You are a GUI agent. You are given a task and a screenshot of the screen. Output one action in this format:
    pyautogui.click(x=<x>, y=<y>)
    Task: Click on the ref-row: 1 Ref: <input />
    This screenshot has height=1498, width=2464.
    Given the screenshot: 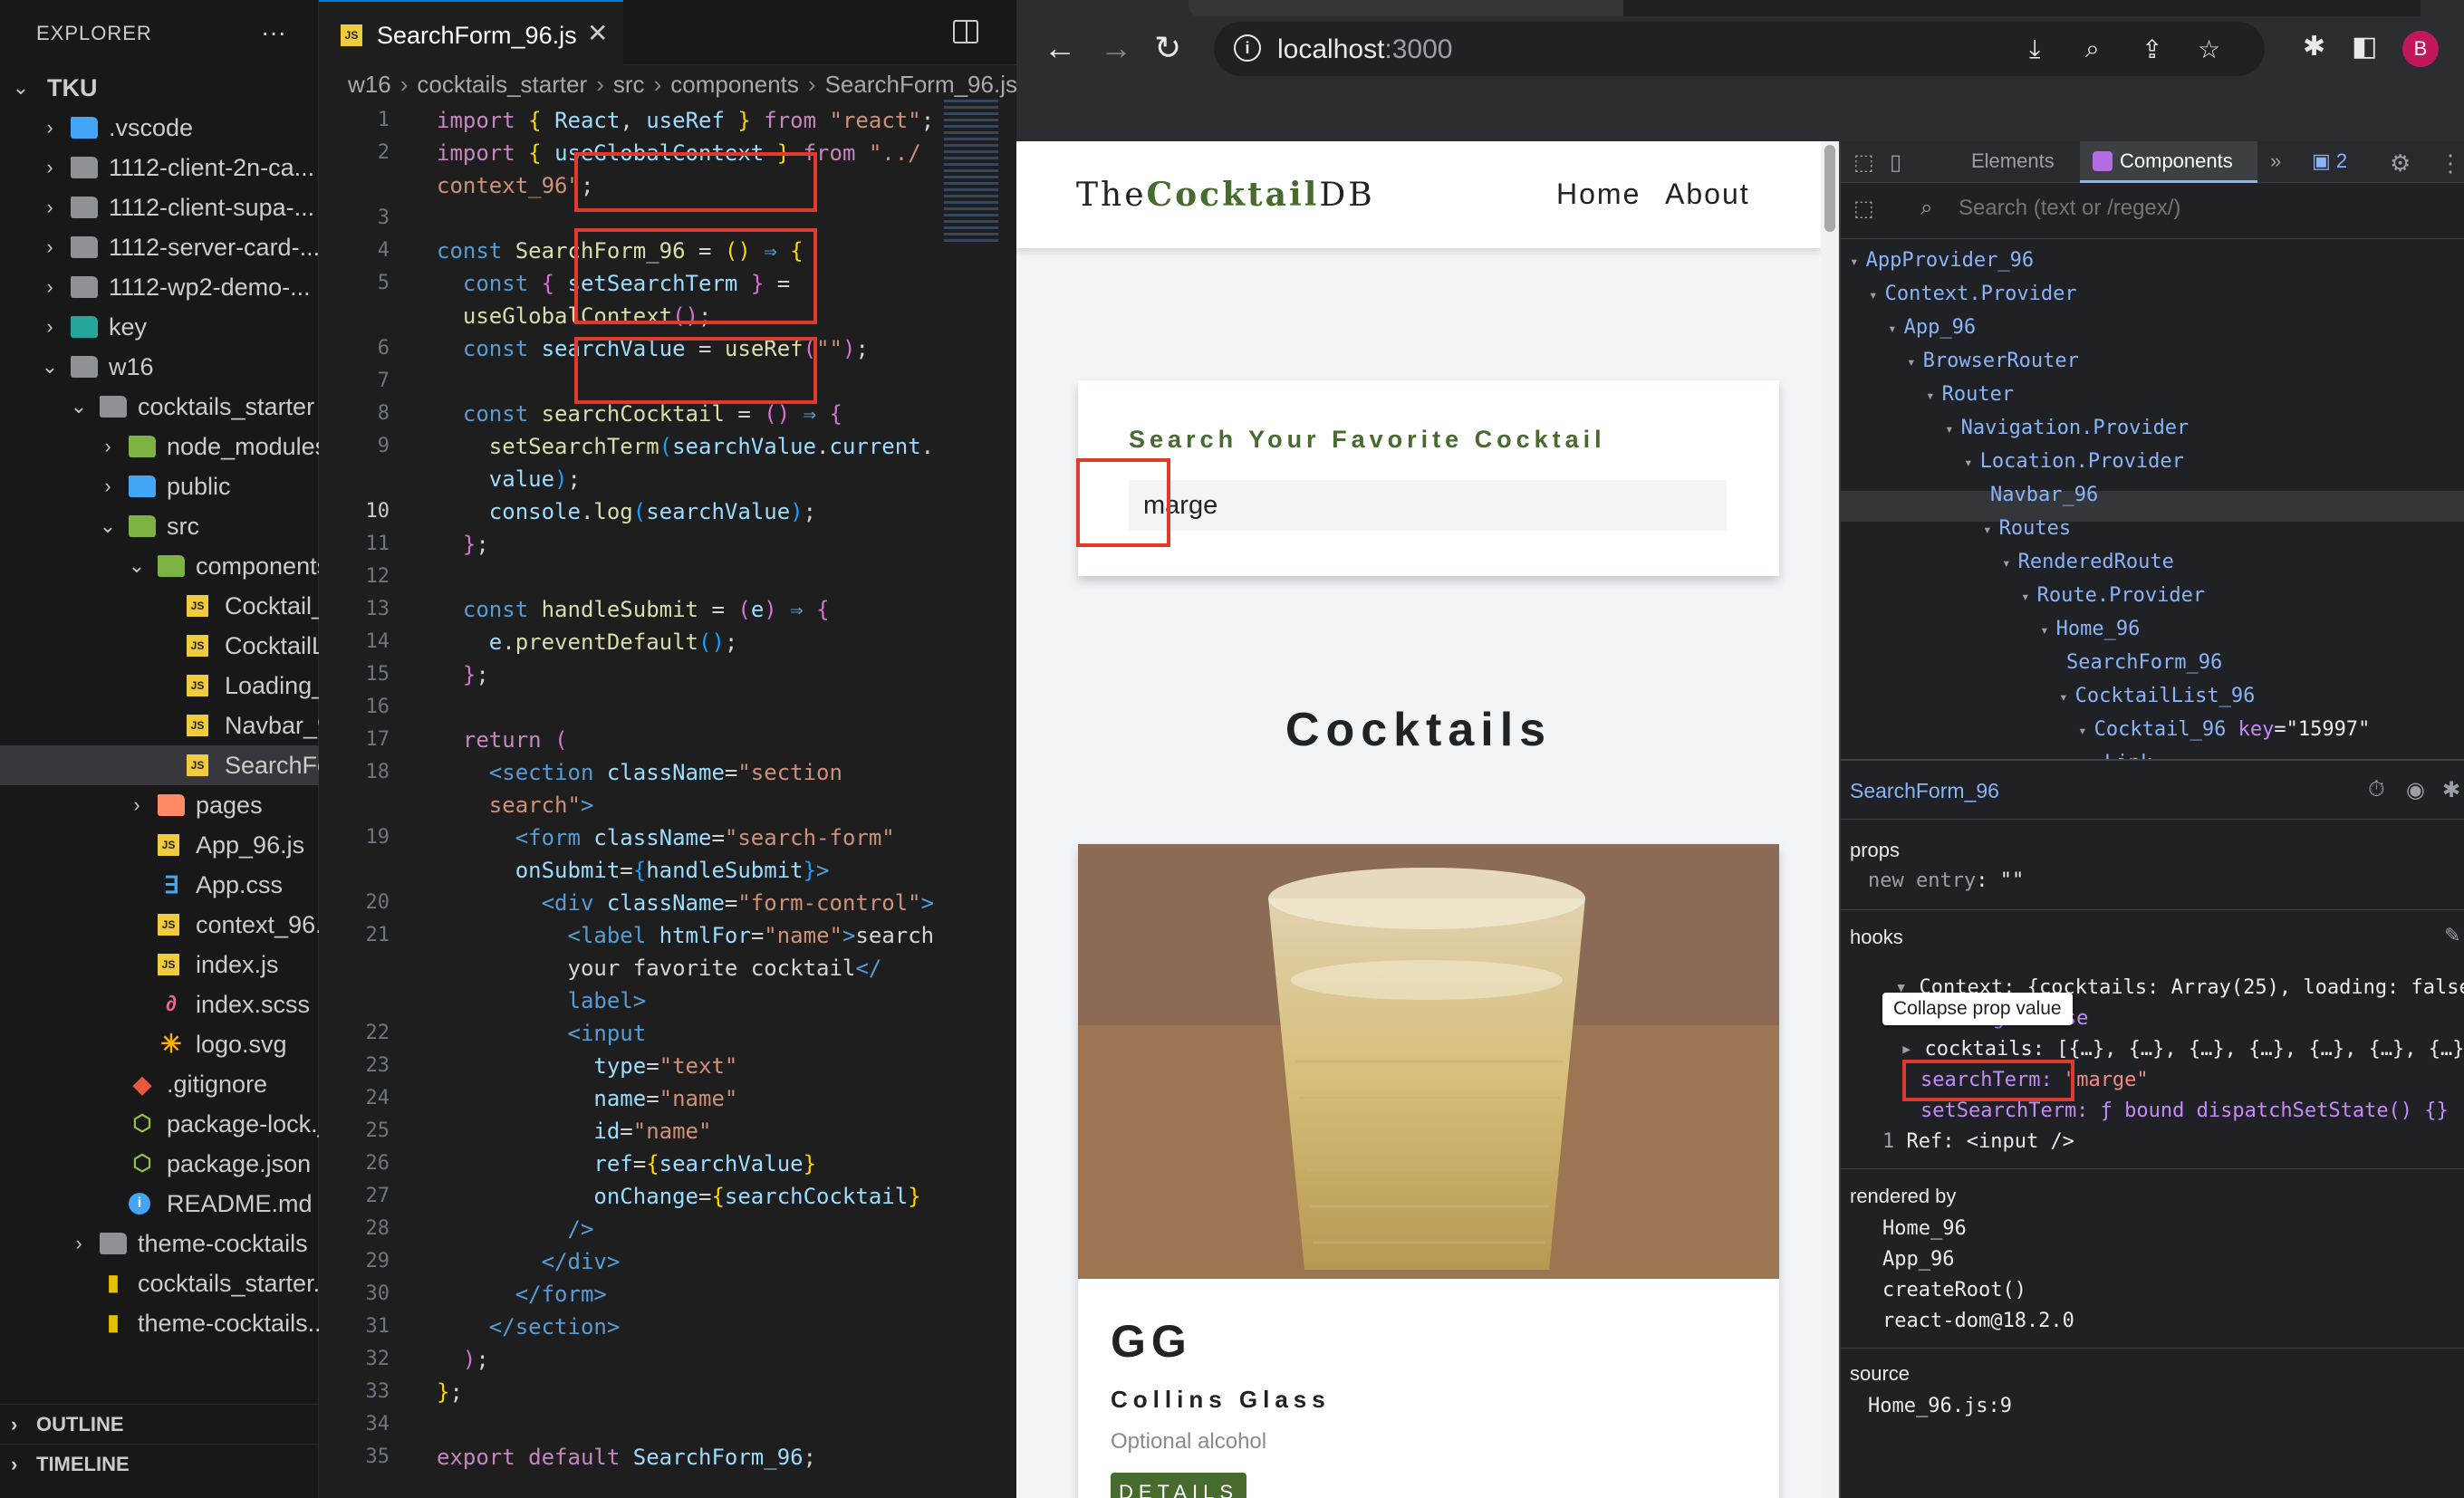 What is the action you would take?
    pyautogui.click(x=1978, y=1141)
    